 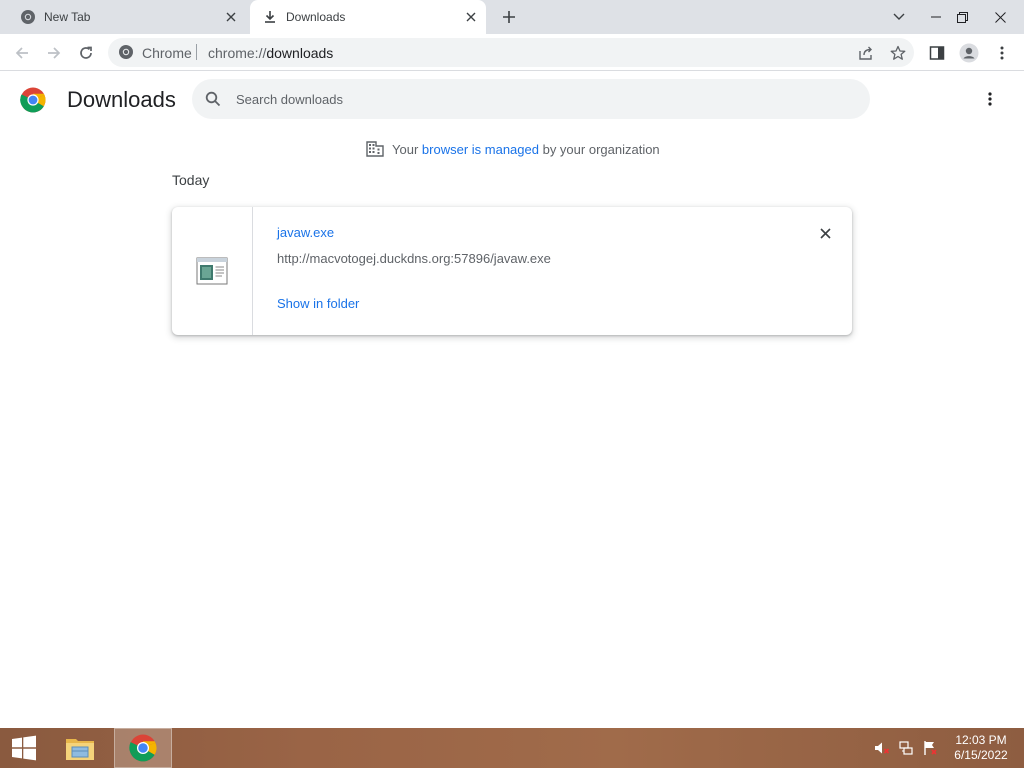 I want to click on tab-new-tab: New Tab, so click(x=127, y=17).